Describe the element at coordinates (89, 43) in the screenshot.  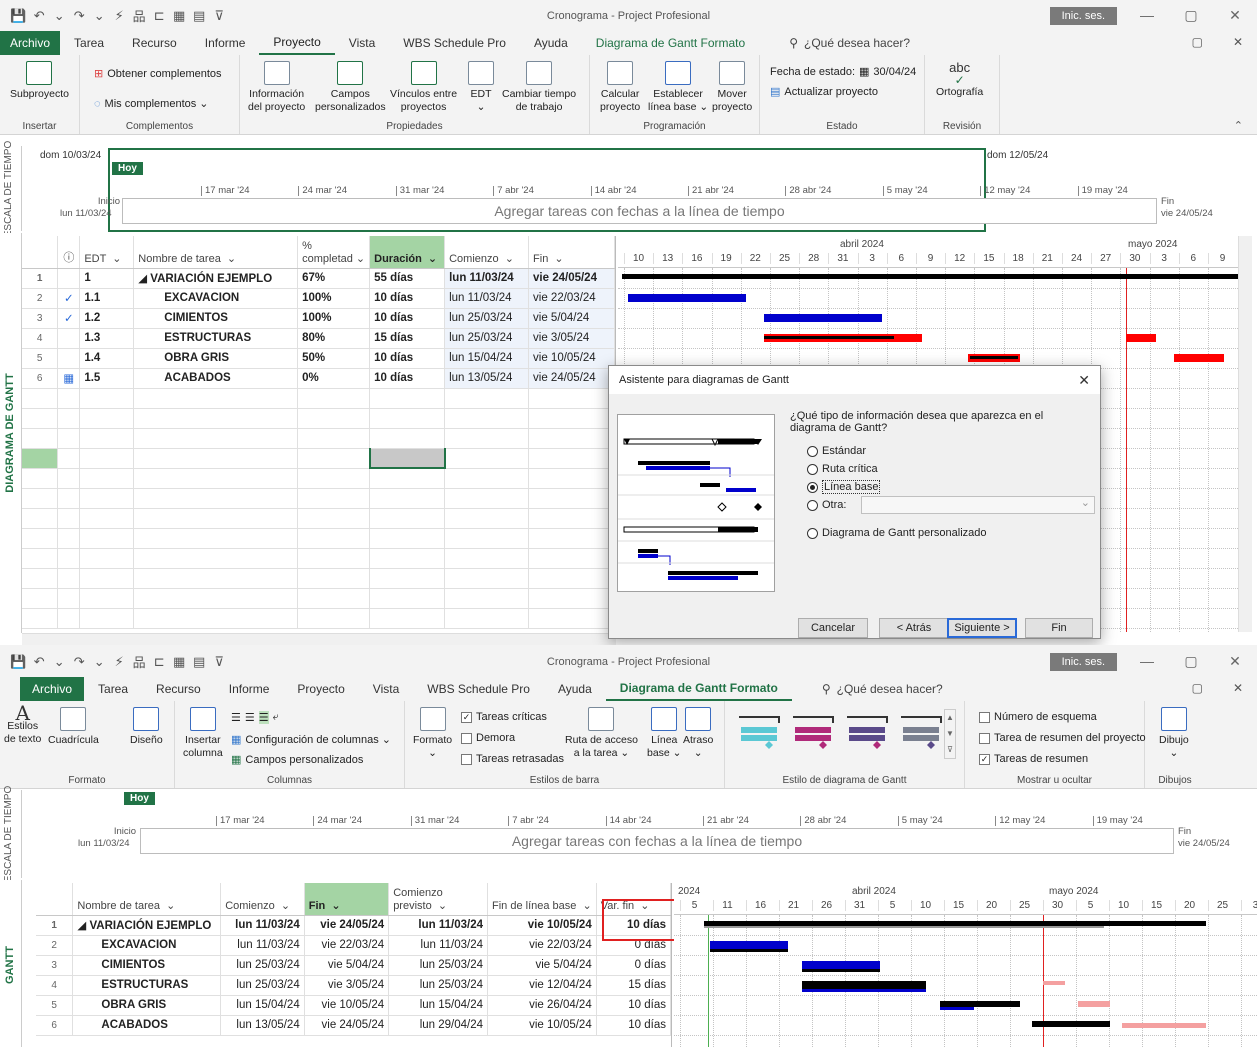
I see `tab-tarea: Tarea` at that location.